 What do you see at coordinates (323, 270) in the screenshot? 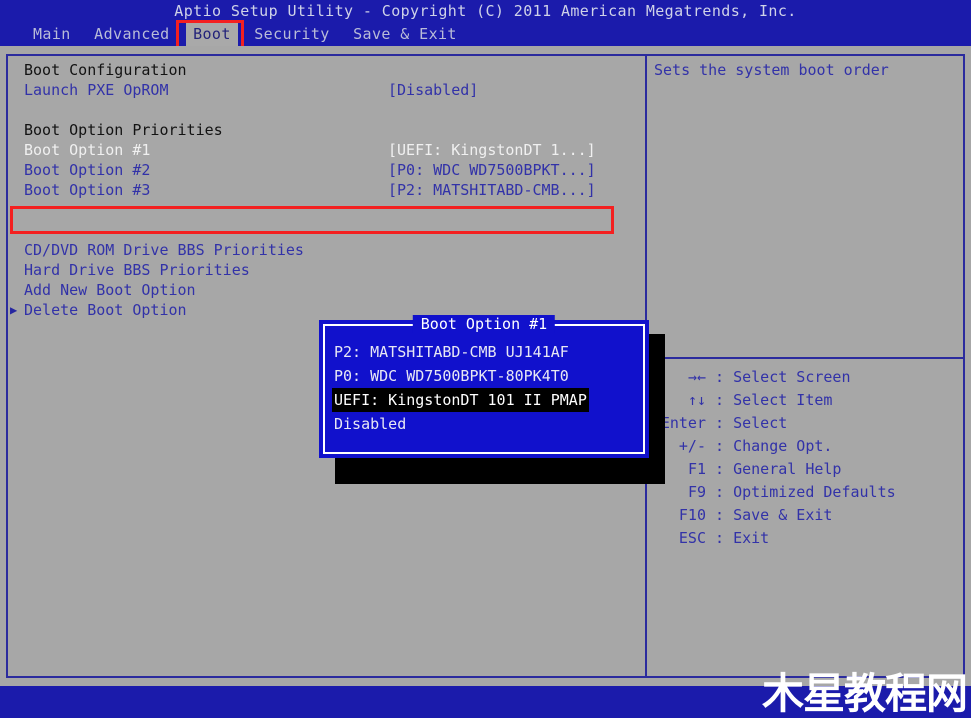
I see `boot-row-hard-drive-bbs-priorities: Hard Drive BBS Priorities` at bounding box center [323, 270].